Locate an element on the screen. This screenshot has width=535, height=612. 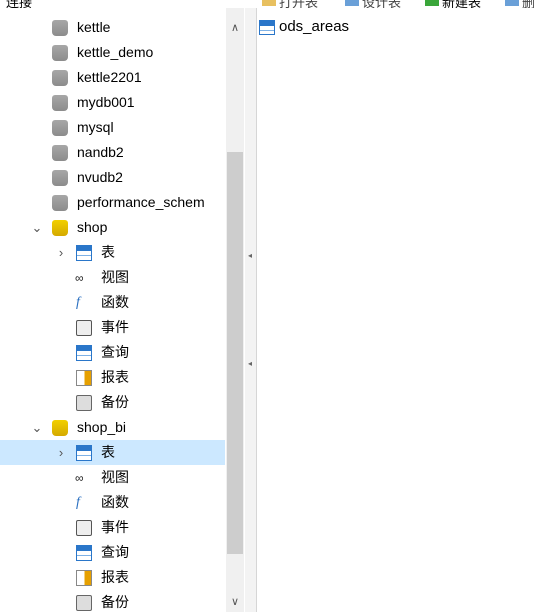
tree-item-kettle-demo: kettle_demo is located at coordinates (112, 52).